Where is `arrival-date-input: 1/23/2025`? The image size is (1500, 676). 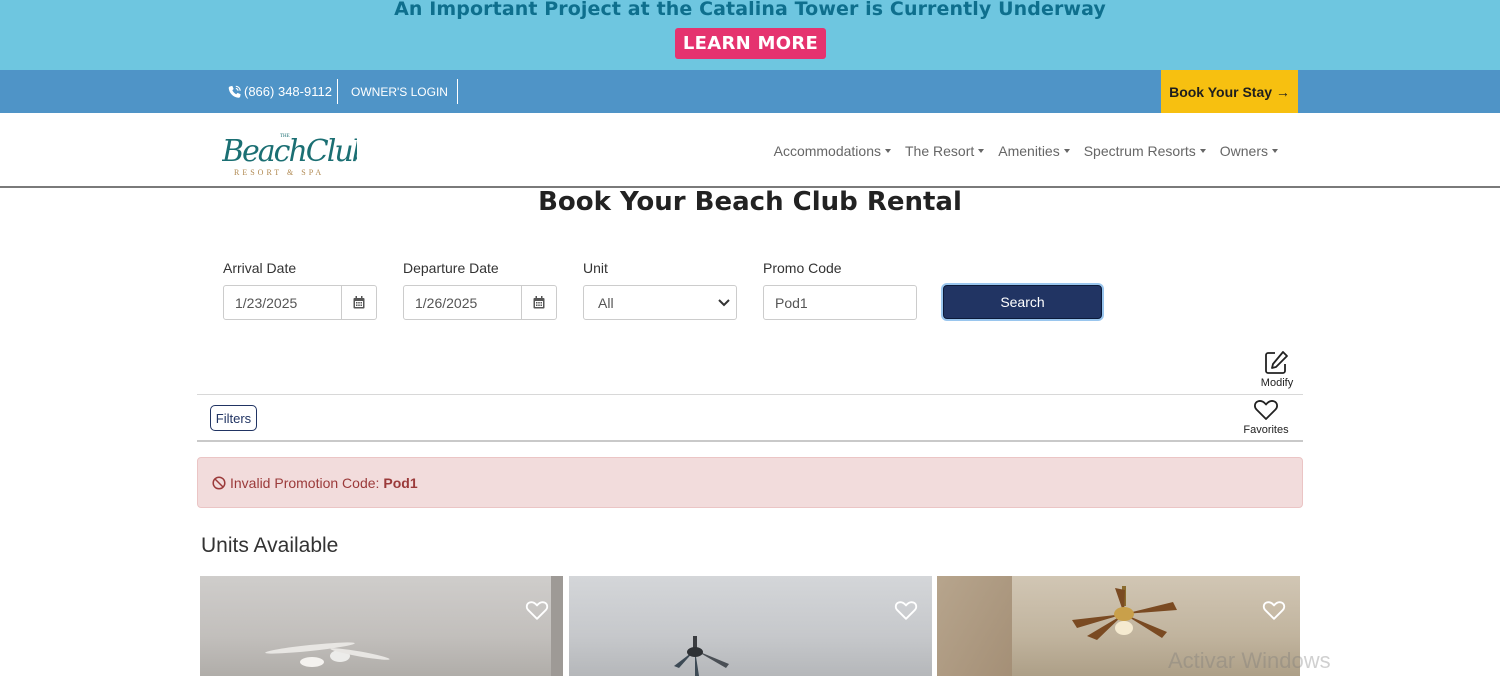 arrival-date-input: 1/23/2025 is located at coordinates (300, 302).